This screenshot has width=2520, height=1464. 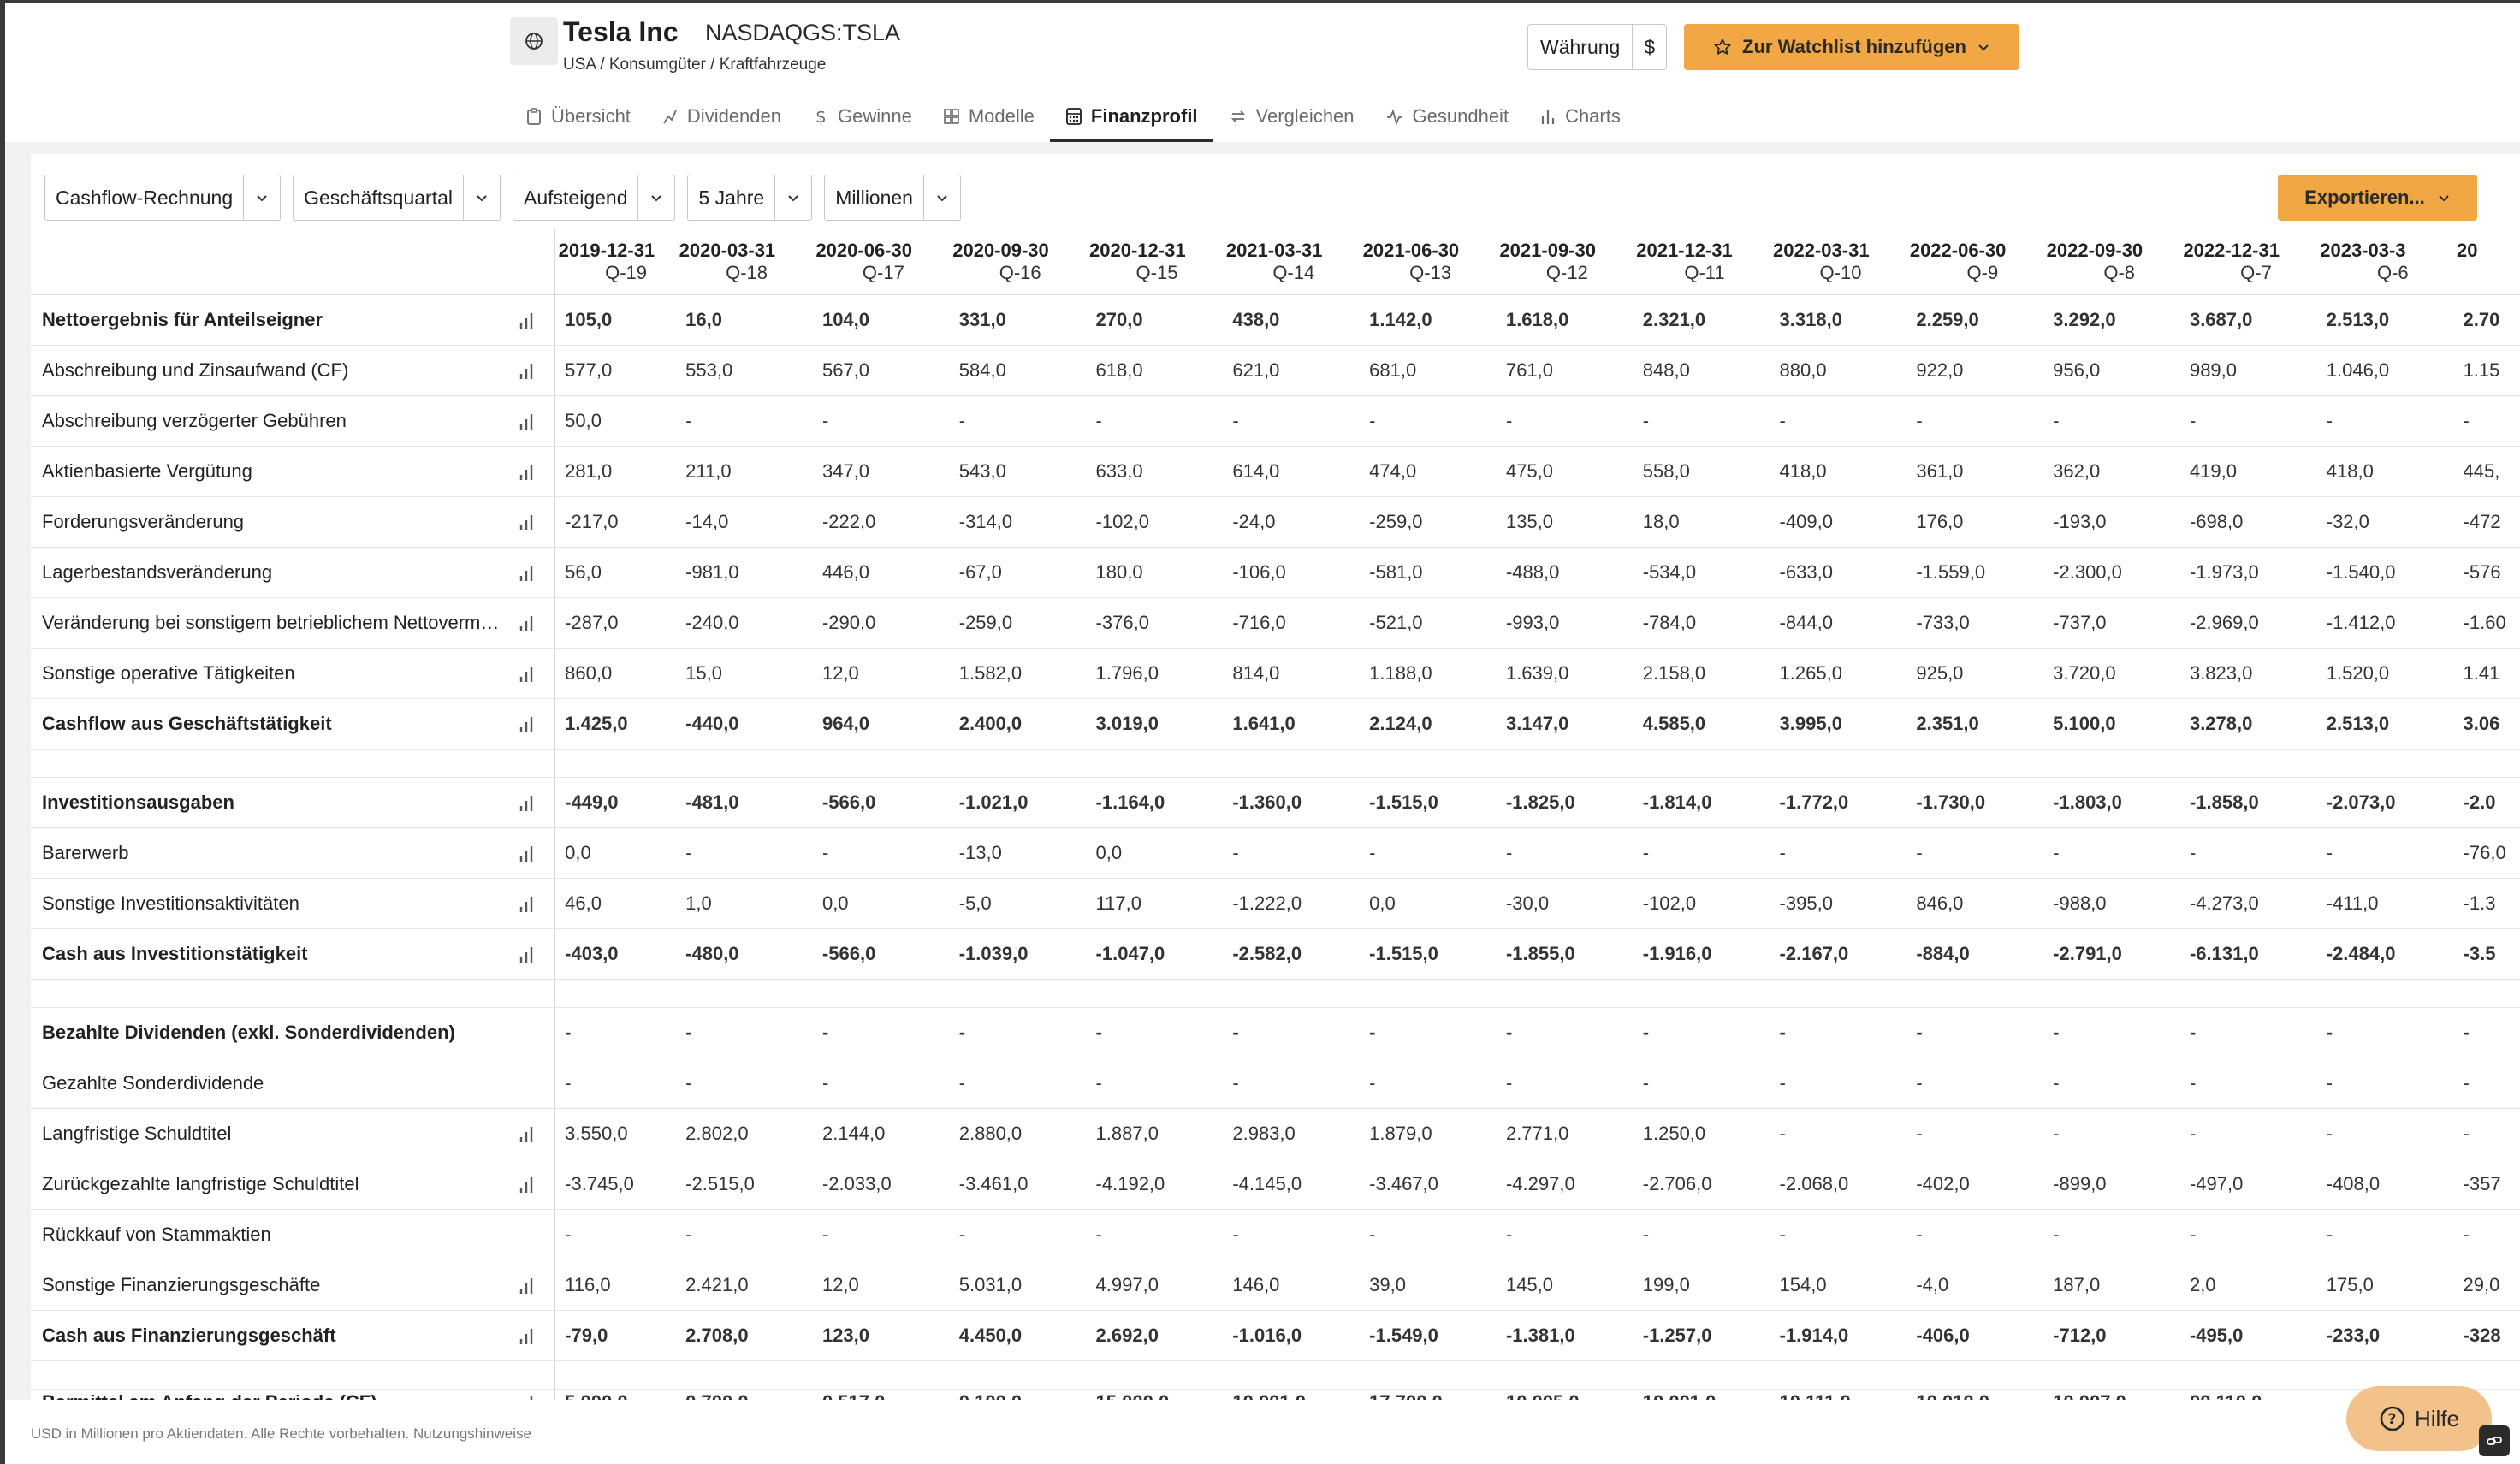 What do you see at coordinates (853, 1133) in the screenshot?
I see `table-cell: 2.144,0` at bounding box center [853, 1133].